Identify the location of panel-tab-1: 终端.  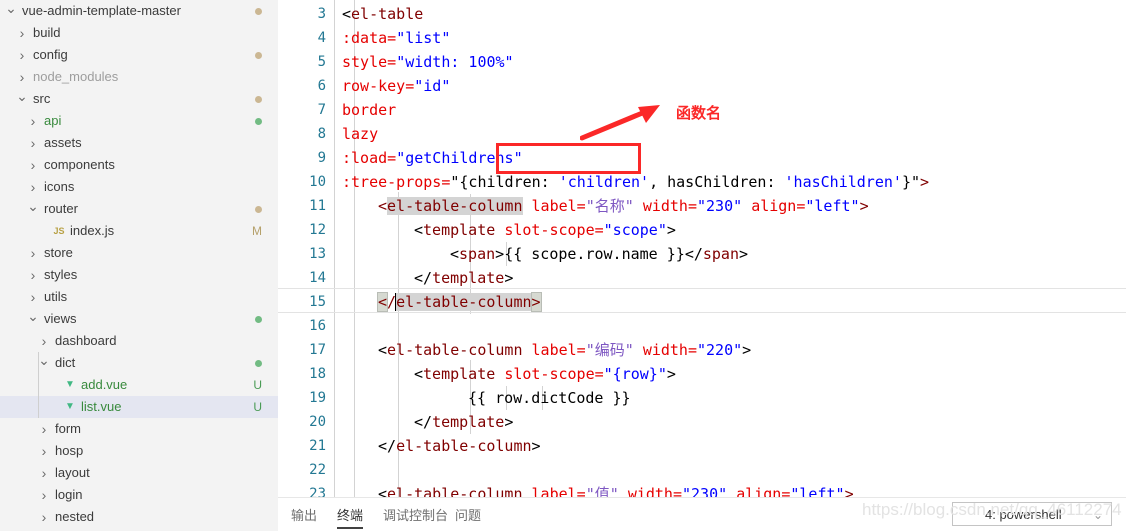
(350, 517).